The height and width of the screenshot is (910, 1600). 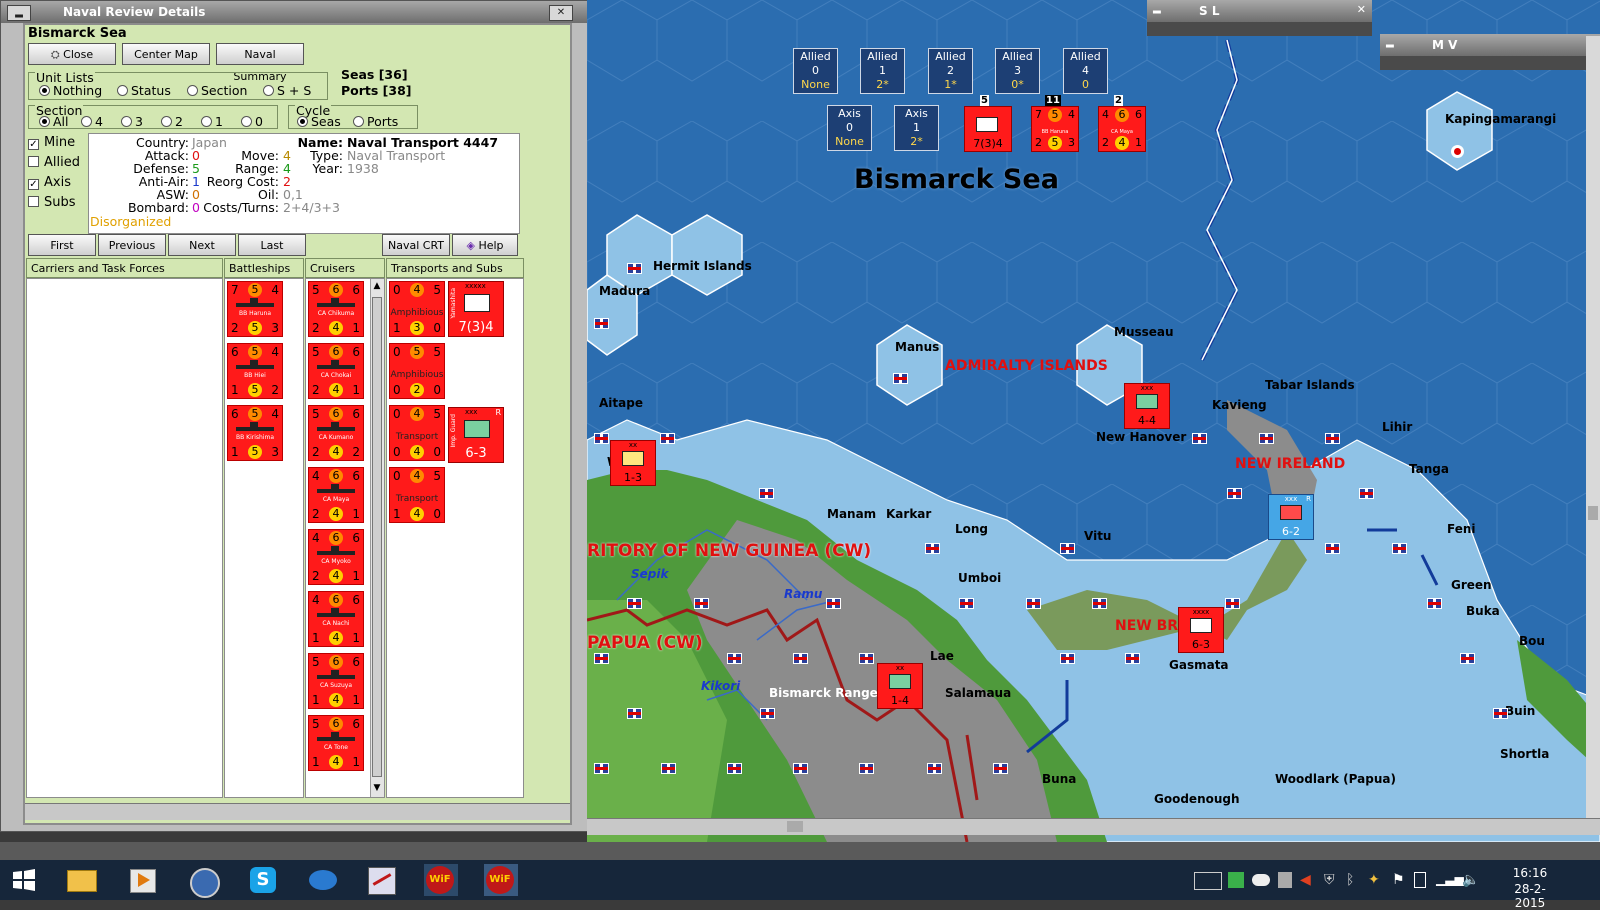 I want to click on naval-crt-button: Naval CRT, so click(x=416, y=245).